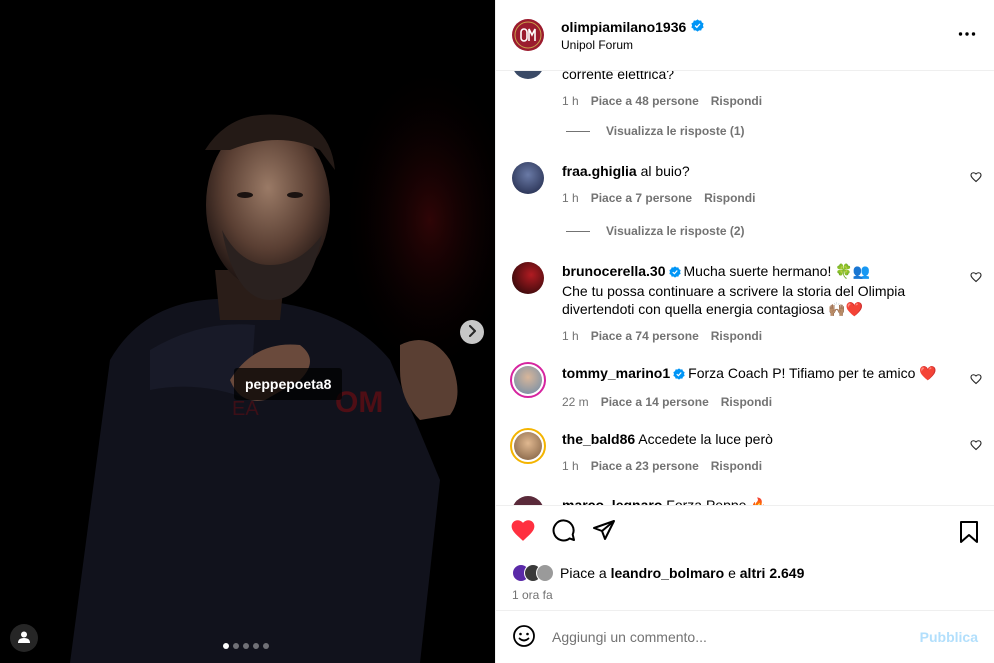  I want to click on comment-text: Accedete la luce però, so click(705, 439).